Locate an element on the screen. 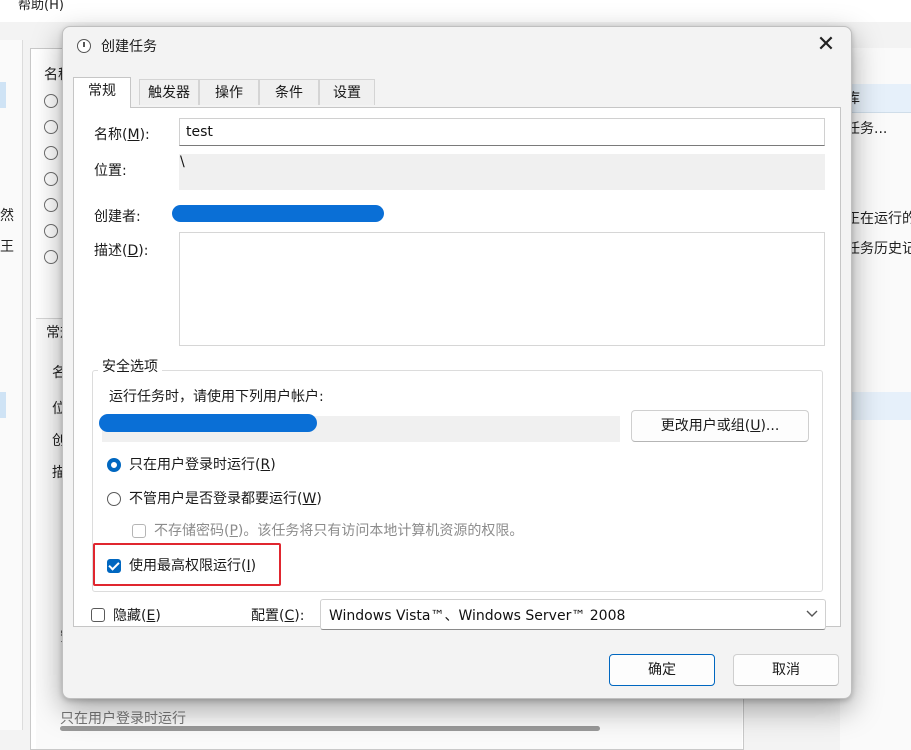 This screenshot has width=911, height=750. left-pane-text: 王 is located at coordinates (7, 247).